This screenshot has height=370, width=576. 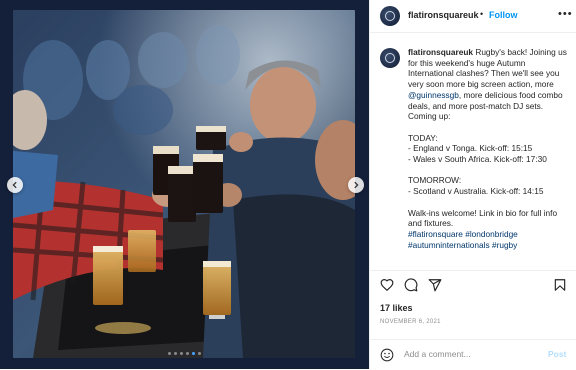 I want to click on share-icon, so click(x=435, y=285).